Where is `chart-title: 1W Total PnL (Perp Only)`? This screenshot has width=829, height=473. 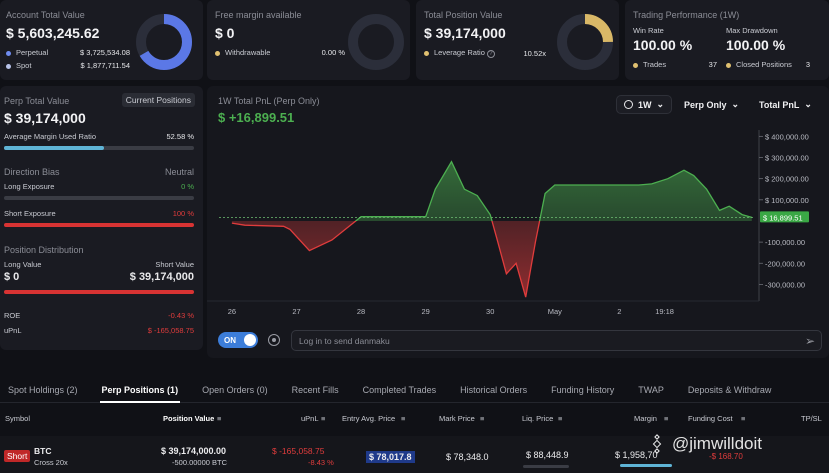
chart-title: 1W Total PnL (Perp Only) is located at coordinates (269, 101).